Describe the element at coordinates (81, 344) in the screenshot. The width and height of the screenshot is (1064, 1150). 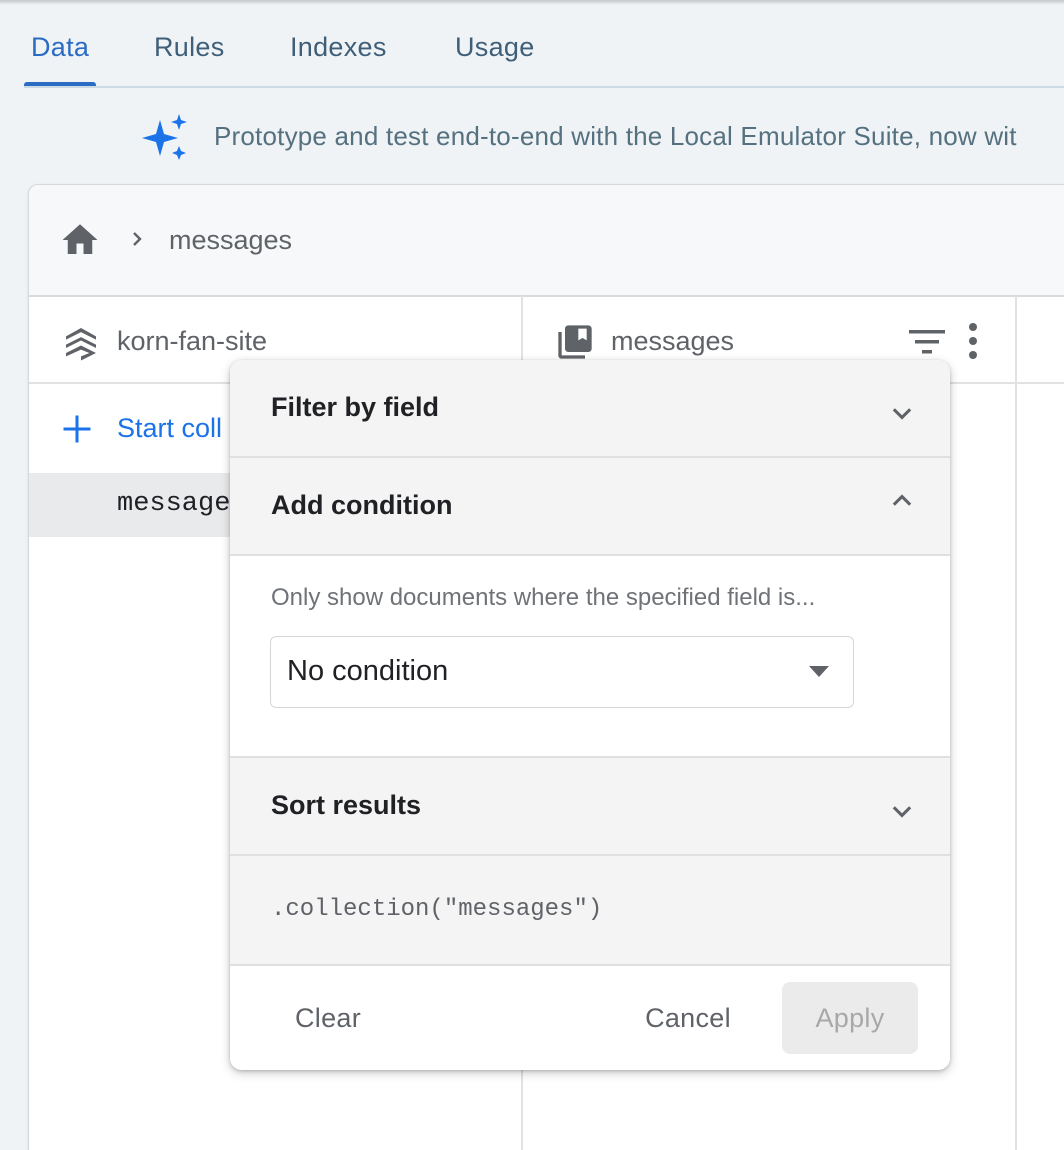
I see `firestore-stack-icon` at that location.